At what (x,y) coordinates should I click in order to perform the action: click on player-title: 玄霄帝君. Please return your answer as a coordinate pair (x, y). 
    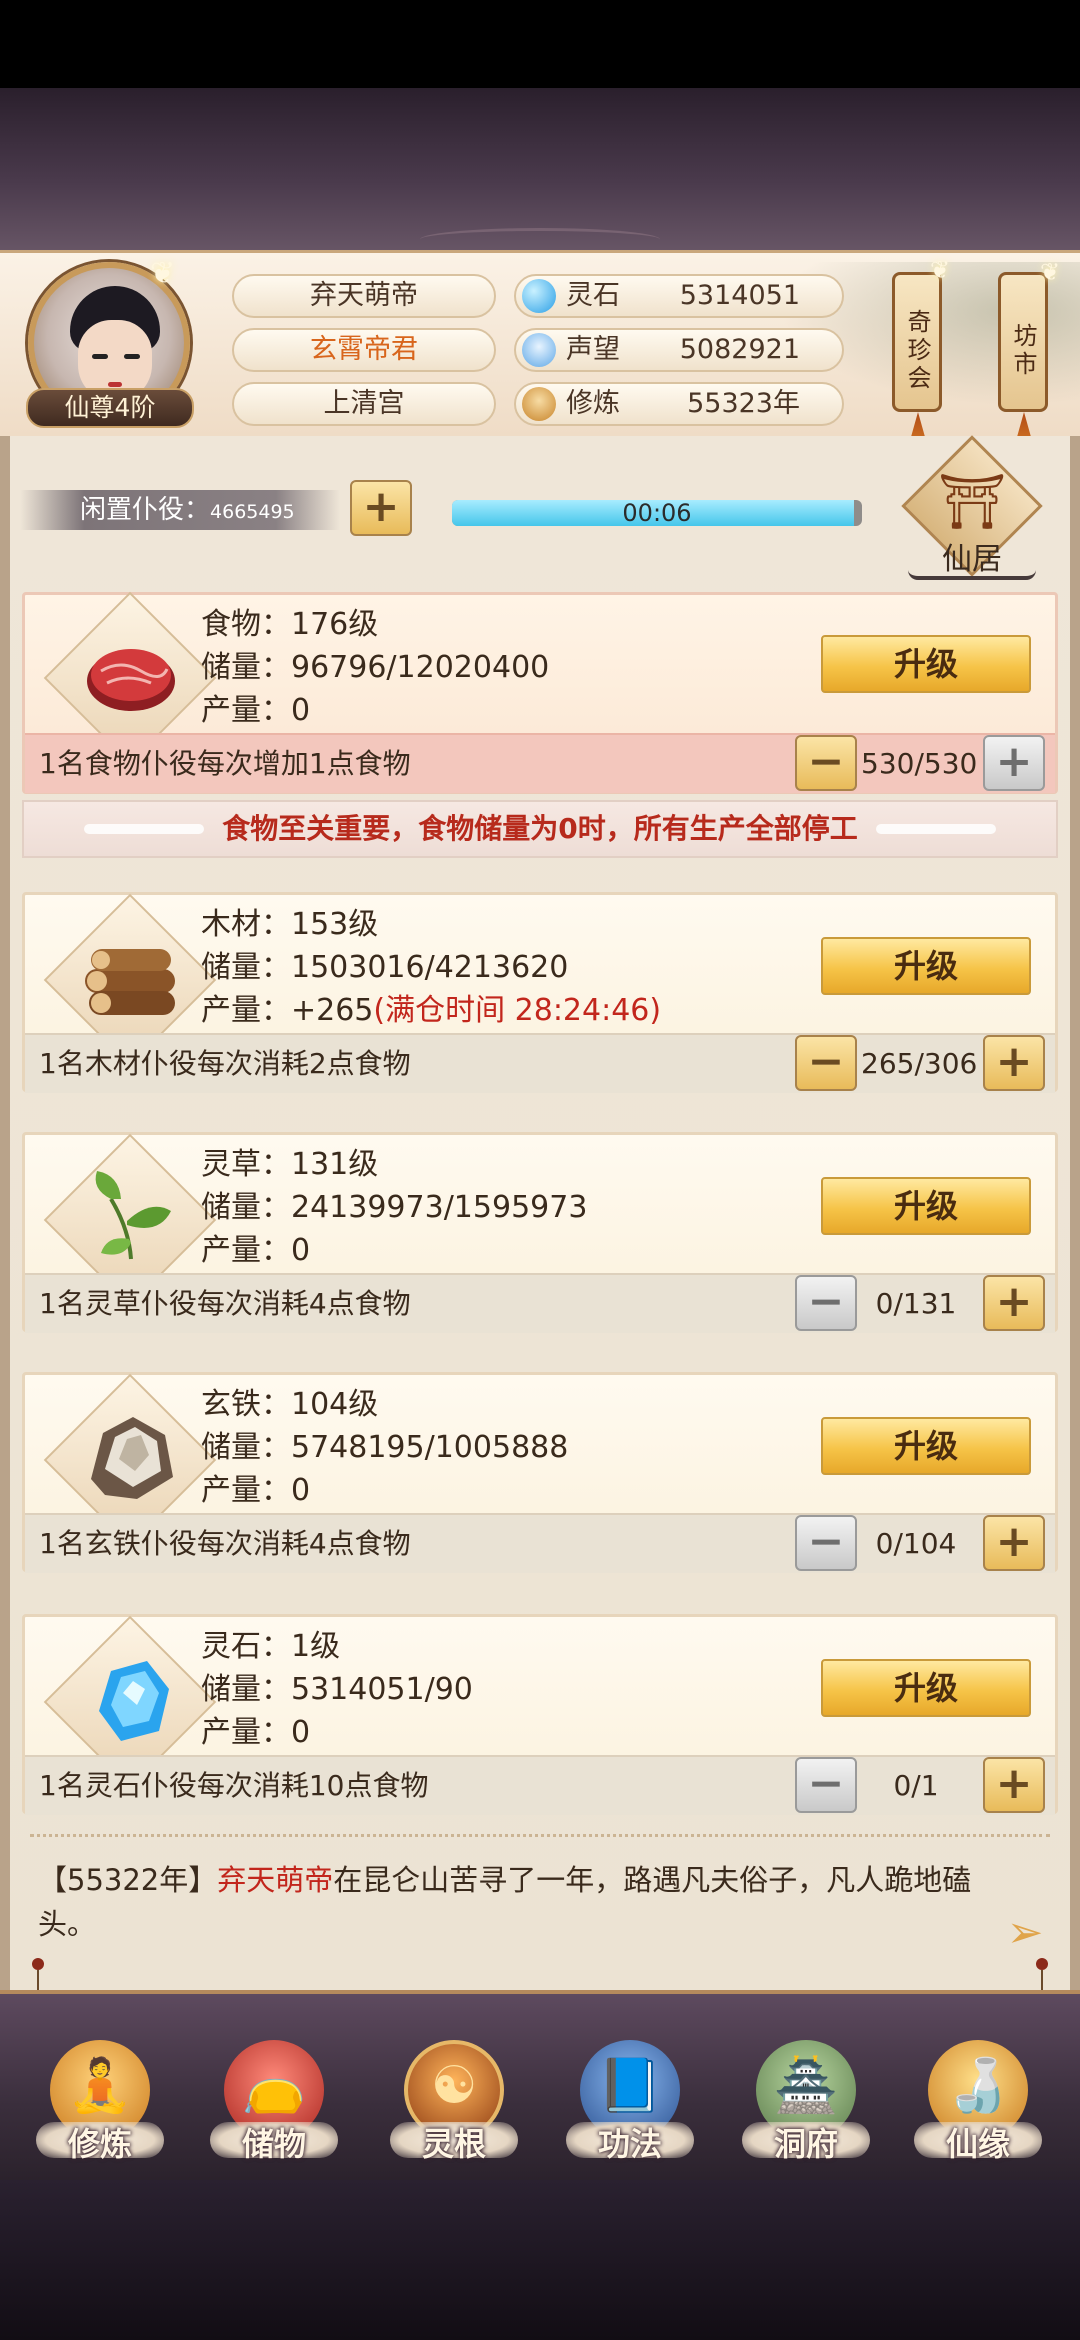
    Looking at the image, I should click on (364, 350).